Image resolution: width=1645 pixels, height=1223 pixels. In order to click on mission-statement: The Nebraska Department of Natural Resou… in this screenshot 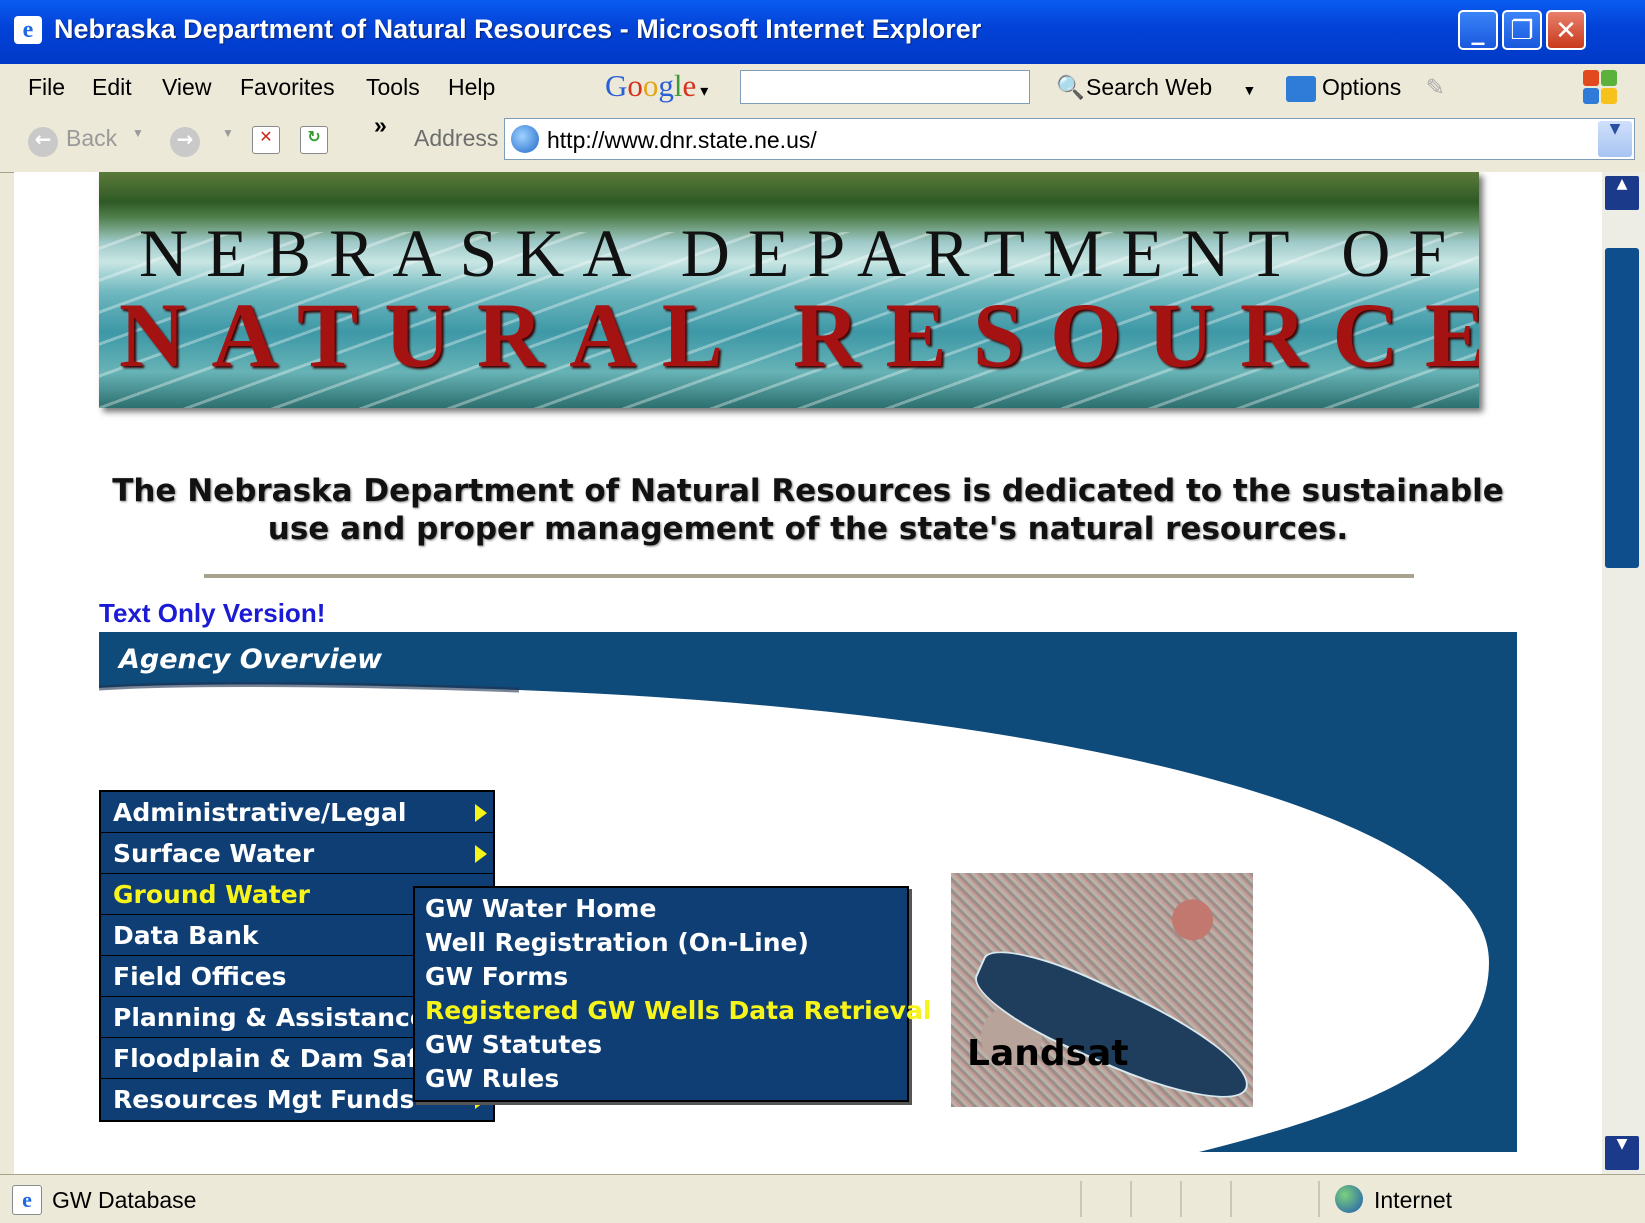, I will do `click(808, 510)`.